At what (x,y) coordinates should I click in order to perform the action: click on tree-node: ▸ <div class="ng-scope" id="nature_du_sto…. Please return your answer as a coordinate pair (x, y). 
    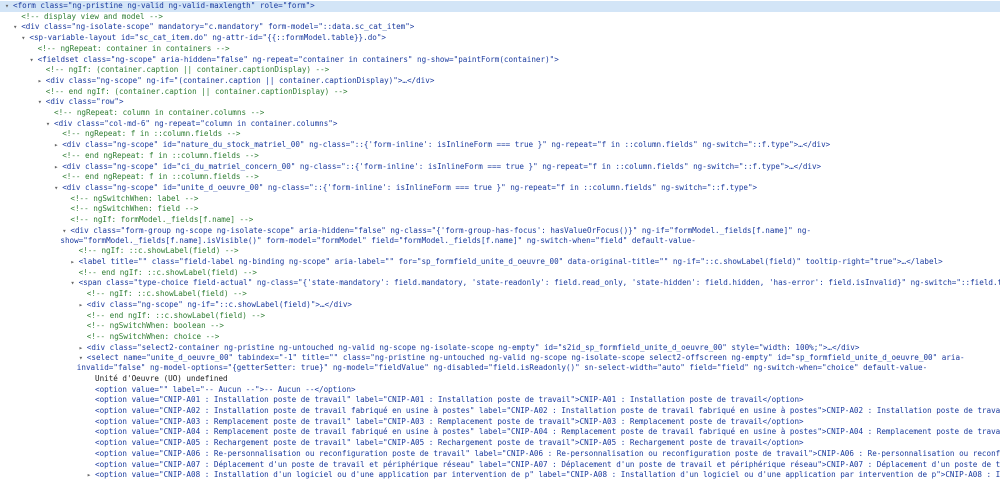
    Looking at the image, I should click on (500, 145).